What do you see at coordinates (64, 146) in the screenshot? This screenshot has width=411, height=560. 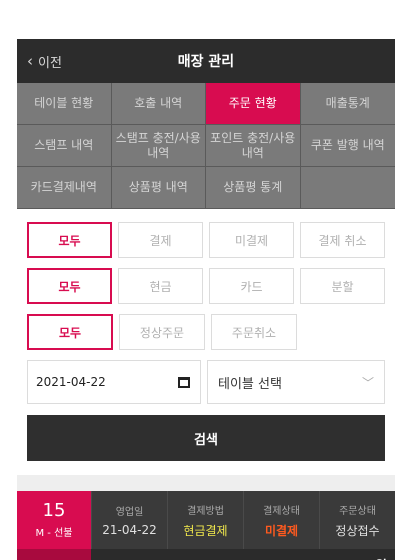 I see `menu-item-stamp-history: 스탬프 내역` at bounding box center [64, 146].